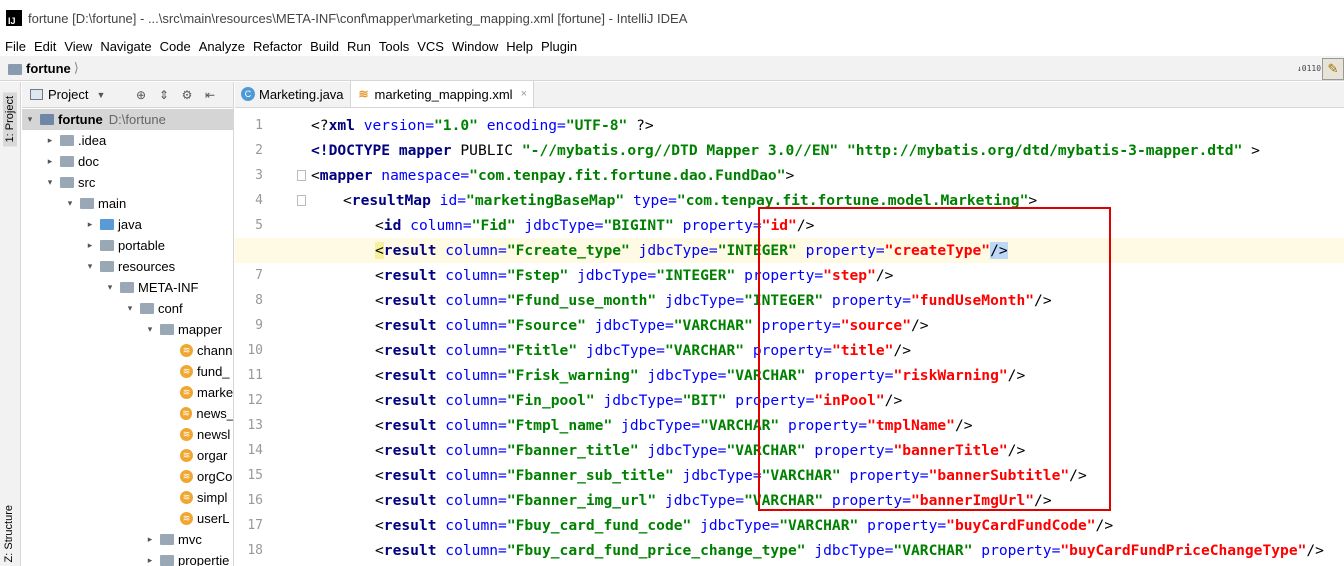 This screenshot has width=1344, height=566. Describe the element at coordinates (127, 350) in the screenshot. I see `tree-item: ▸≋chann` at that location.